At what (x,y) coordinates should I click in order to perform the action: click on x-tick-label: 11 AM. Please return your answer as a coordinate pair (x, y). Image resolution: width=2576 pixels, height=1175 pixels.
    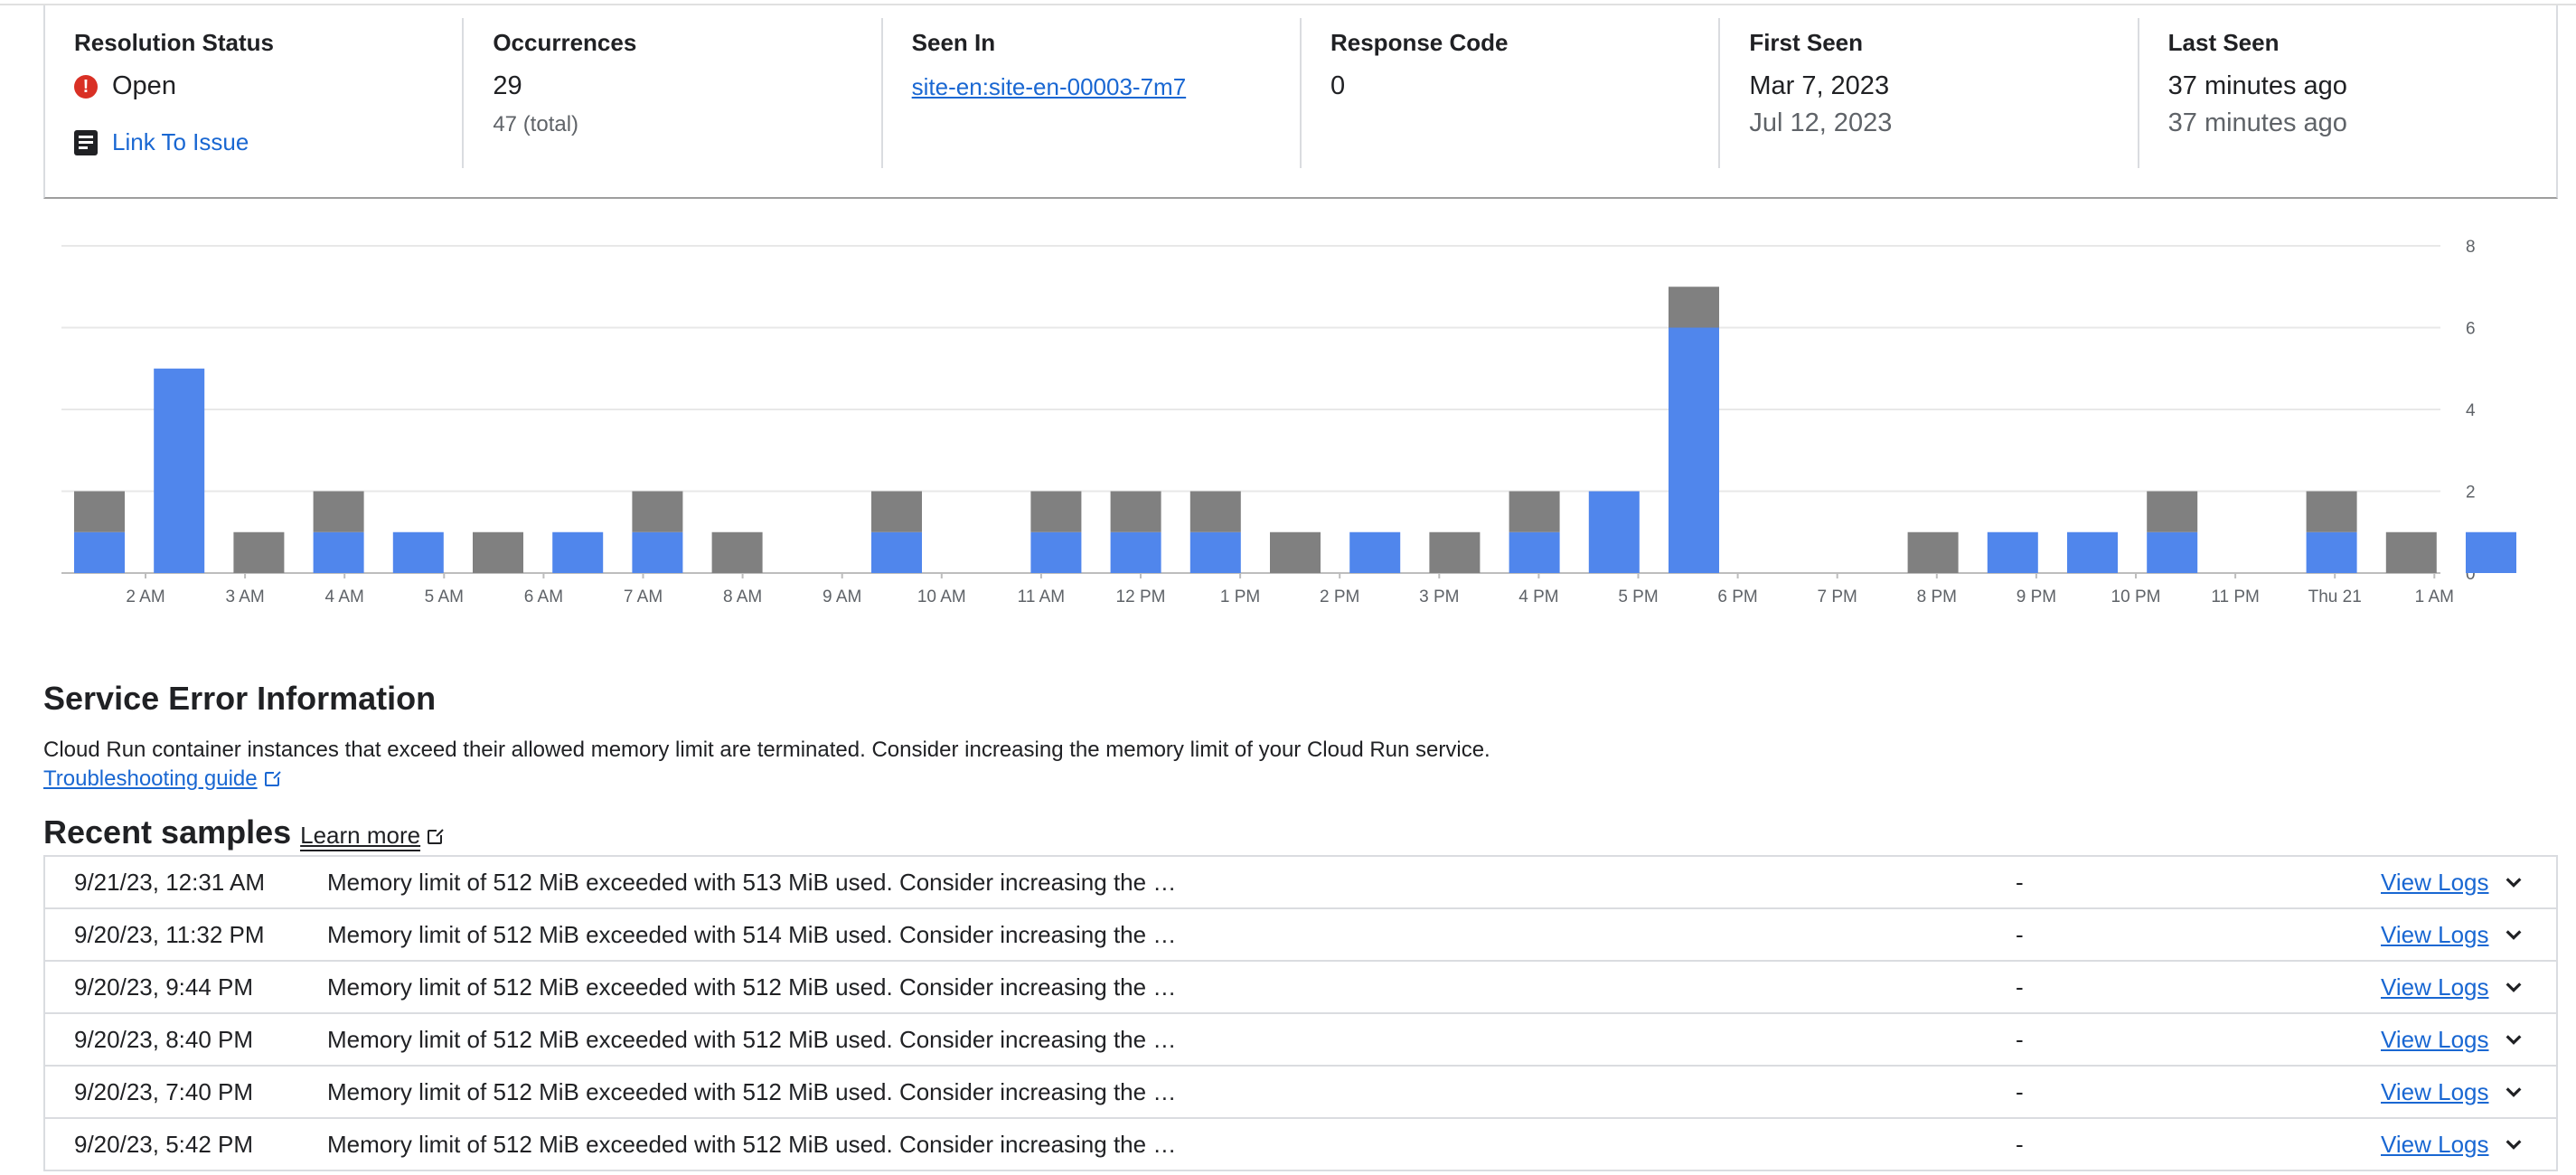
    Looking at the image, I should click on (1041, 597).